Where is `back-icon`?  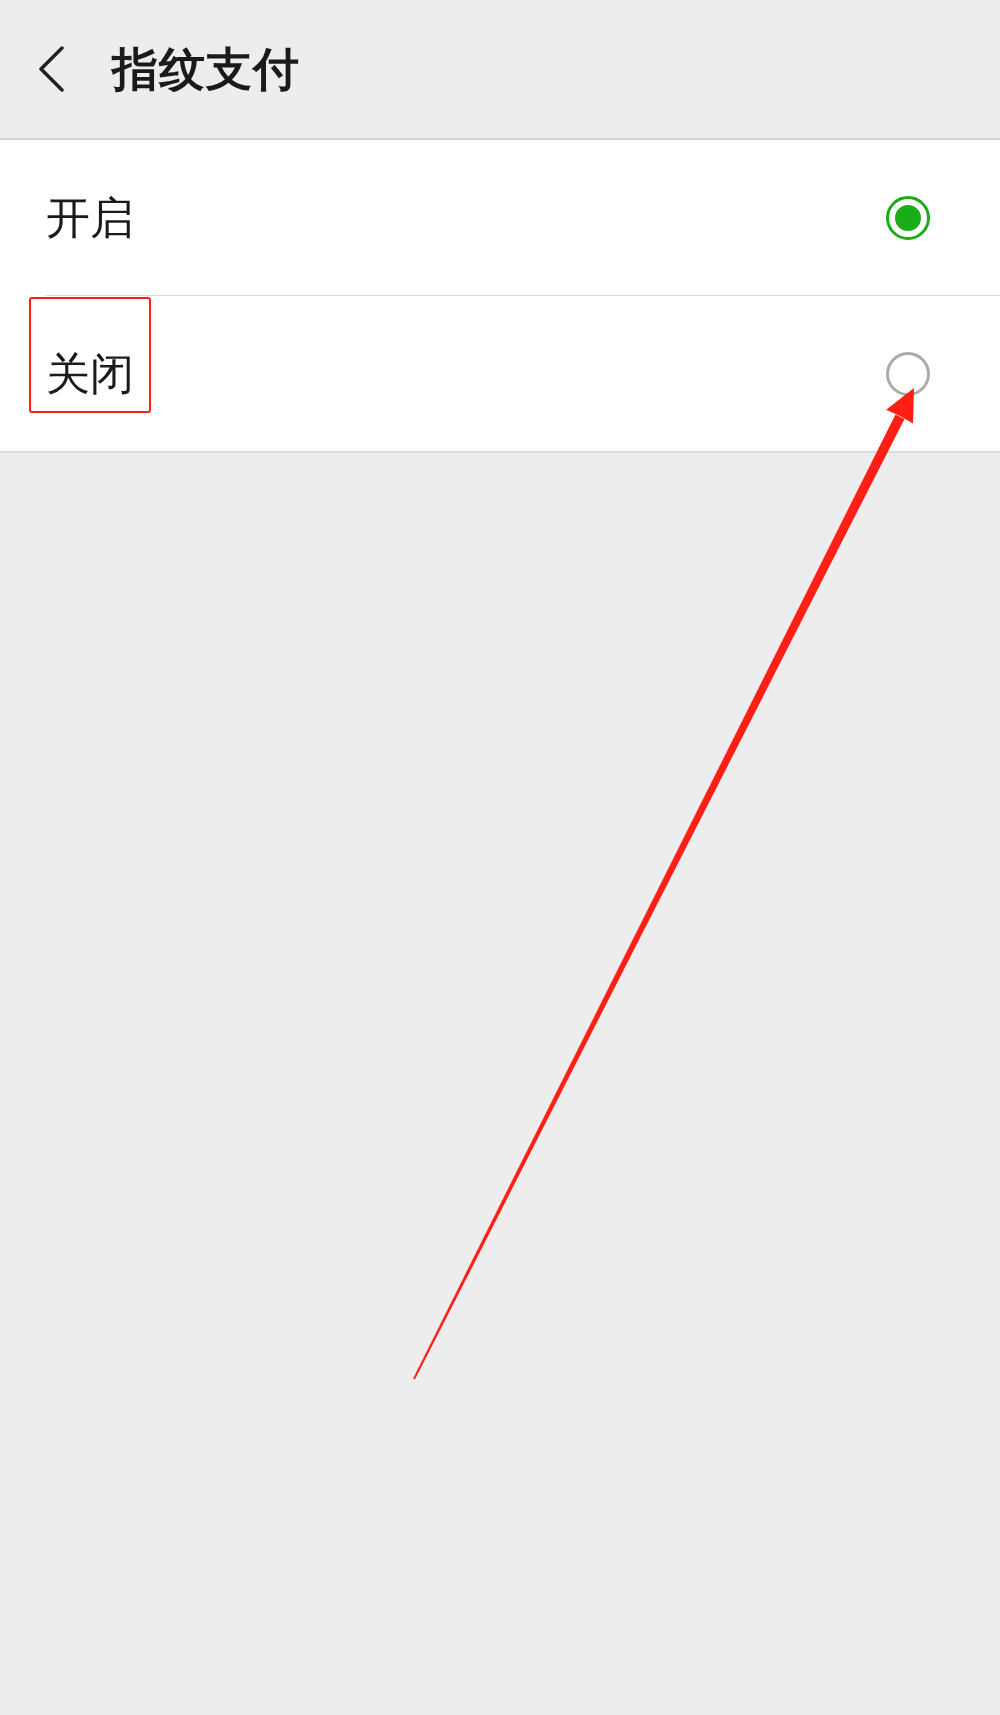
back-icon is located at coordinates (51, 69).